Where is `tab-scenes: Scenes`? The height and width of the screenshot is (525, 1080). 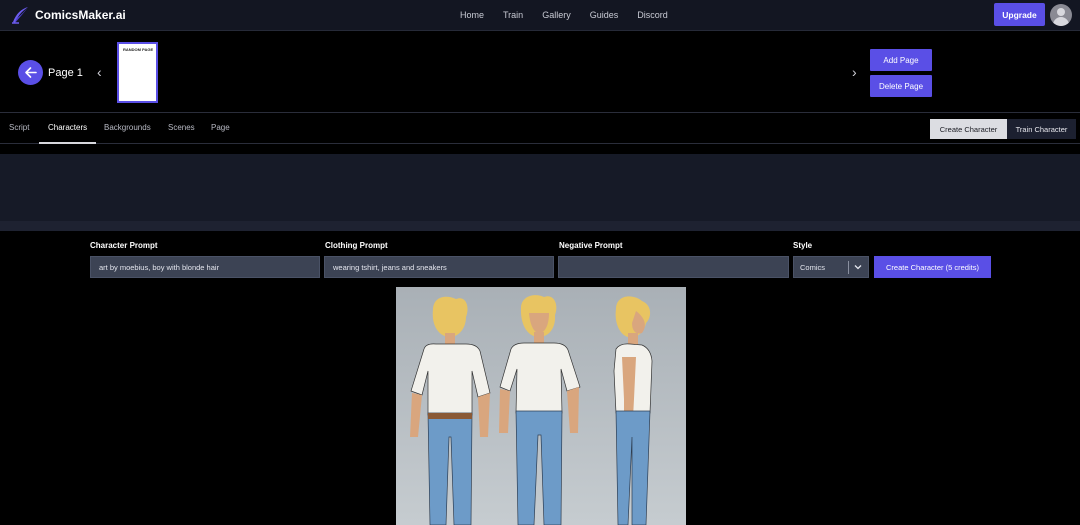 tab-scenes: Scenes is located at coordinates (181, 127).